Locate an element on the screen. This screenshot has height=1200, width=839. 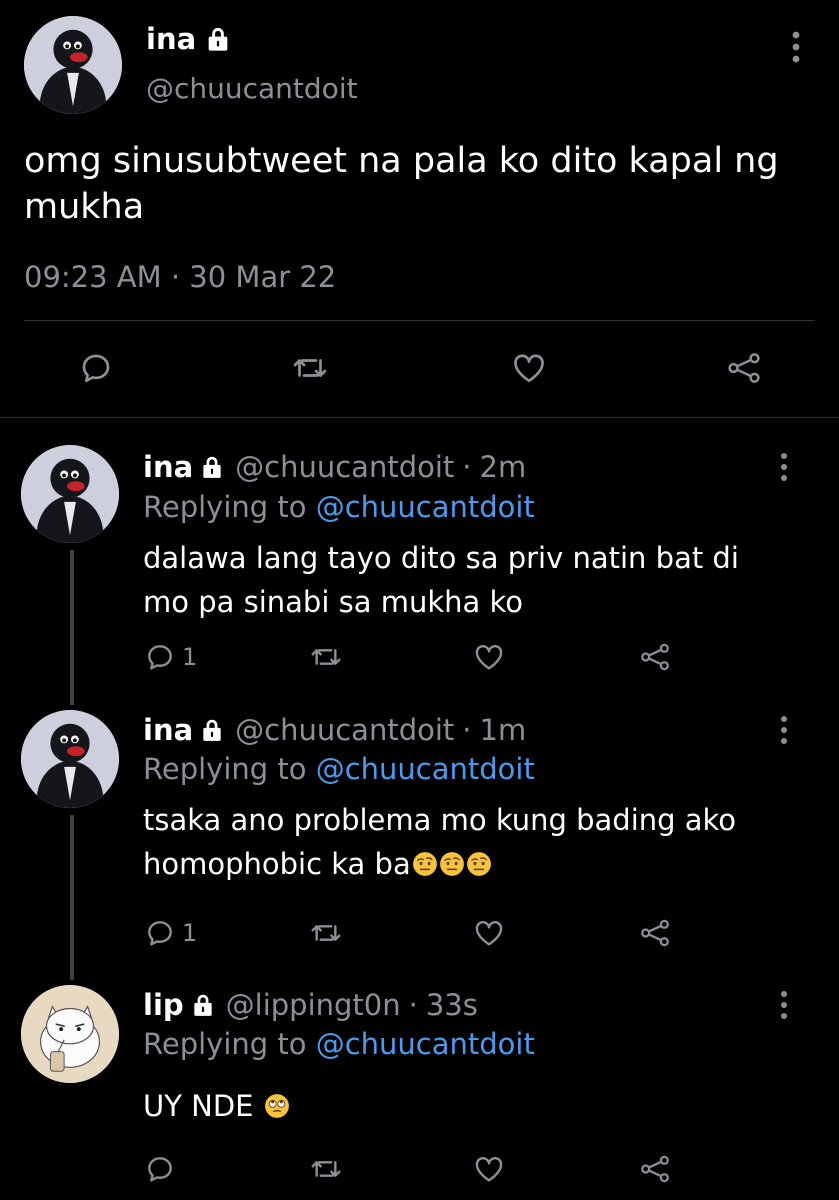
reply-header: ina @chuucantdoit · 1m is located at coordinates (334, 730).